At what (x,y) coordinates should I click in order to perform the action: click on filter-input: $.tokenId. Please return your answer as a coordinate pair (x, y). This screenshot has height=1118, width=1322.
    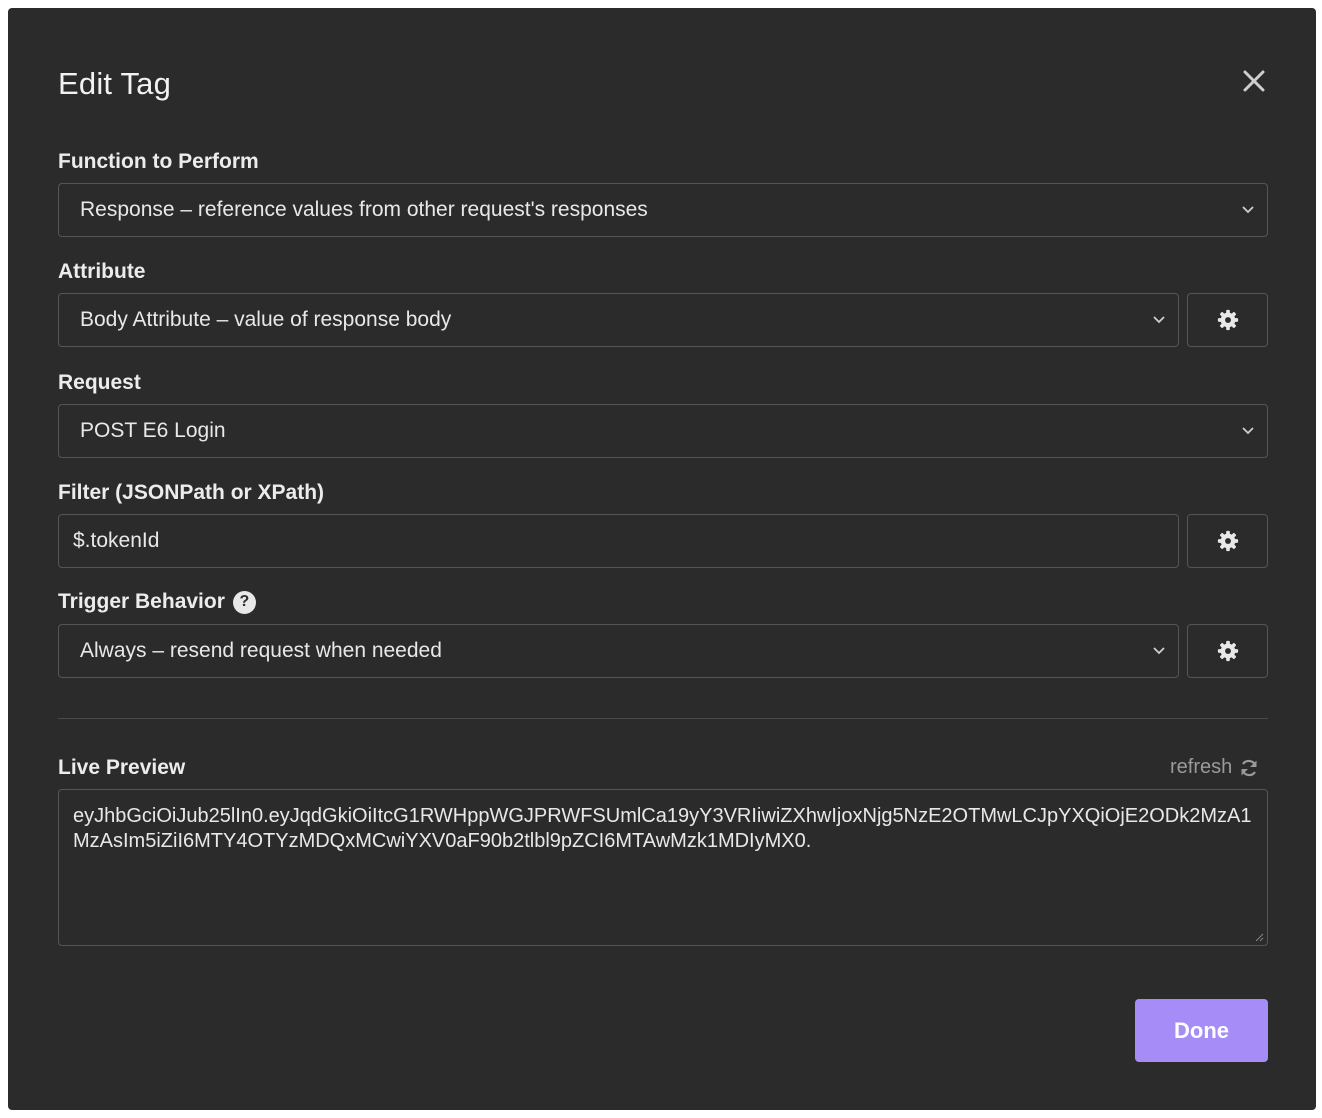
    Looking at the image, I should click on (618, 541).